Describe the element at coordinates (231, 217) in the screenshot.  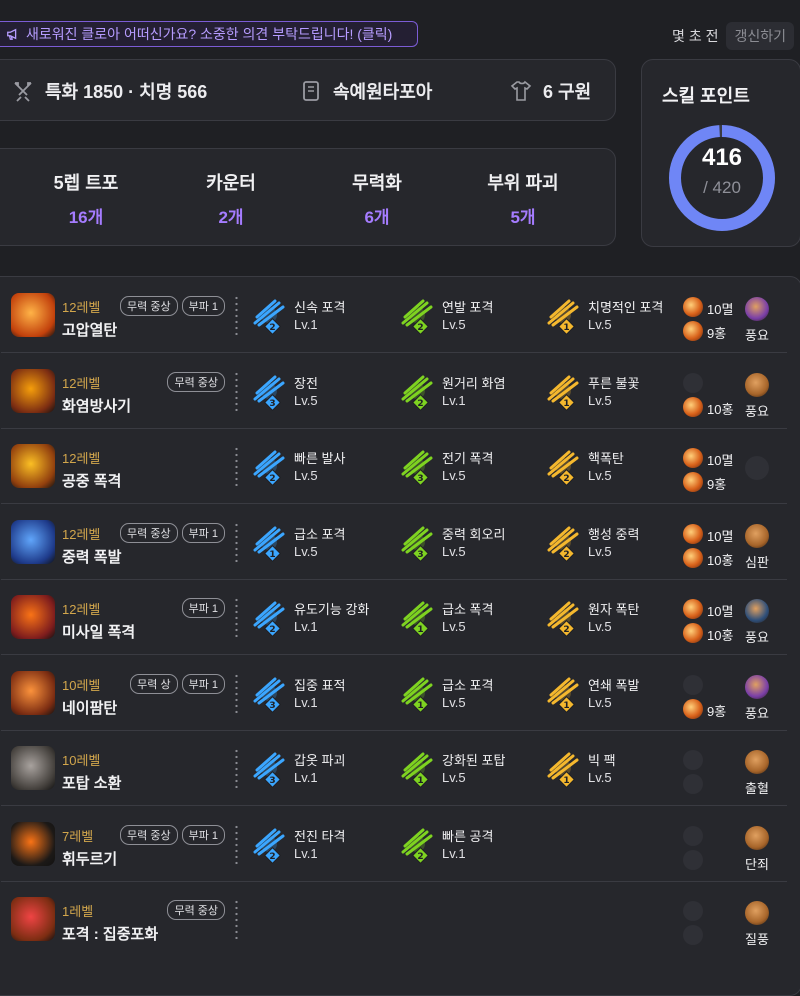
I see `count-value: 2개` at that location.